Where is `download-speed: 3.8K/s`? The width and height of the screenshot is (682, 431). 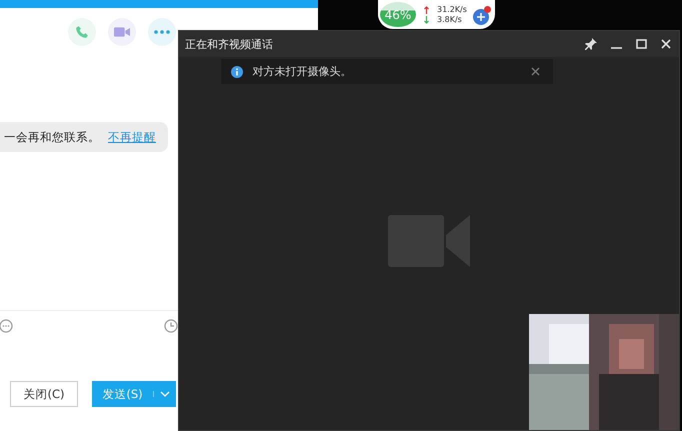
download-speed: 3.8K/s is located at coordinates (449, 19).